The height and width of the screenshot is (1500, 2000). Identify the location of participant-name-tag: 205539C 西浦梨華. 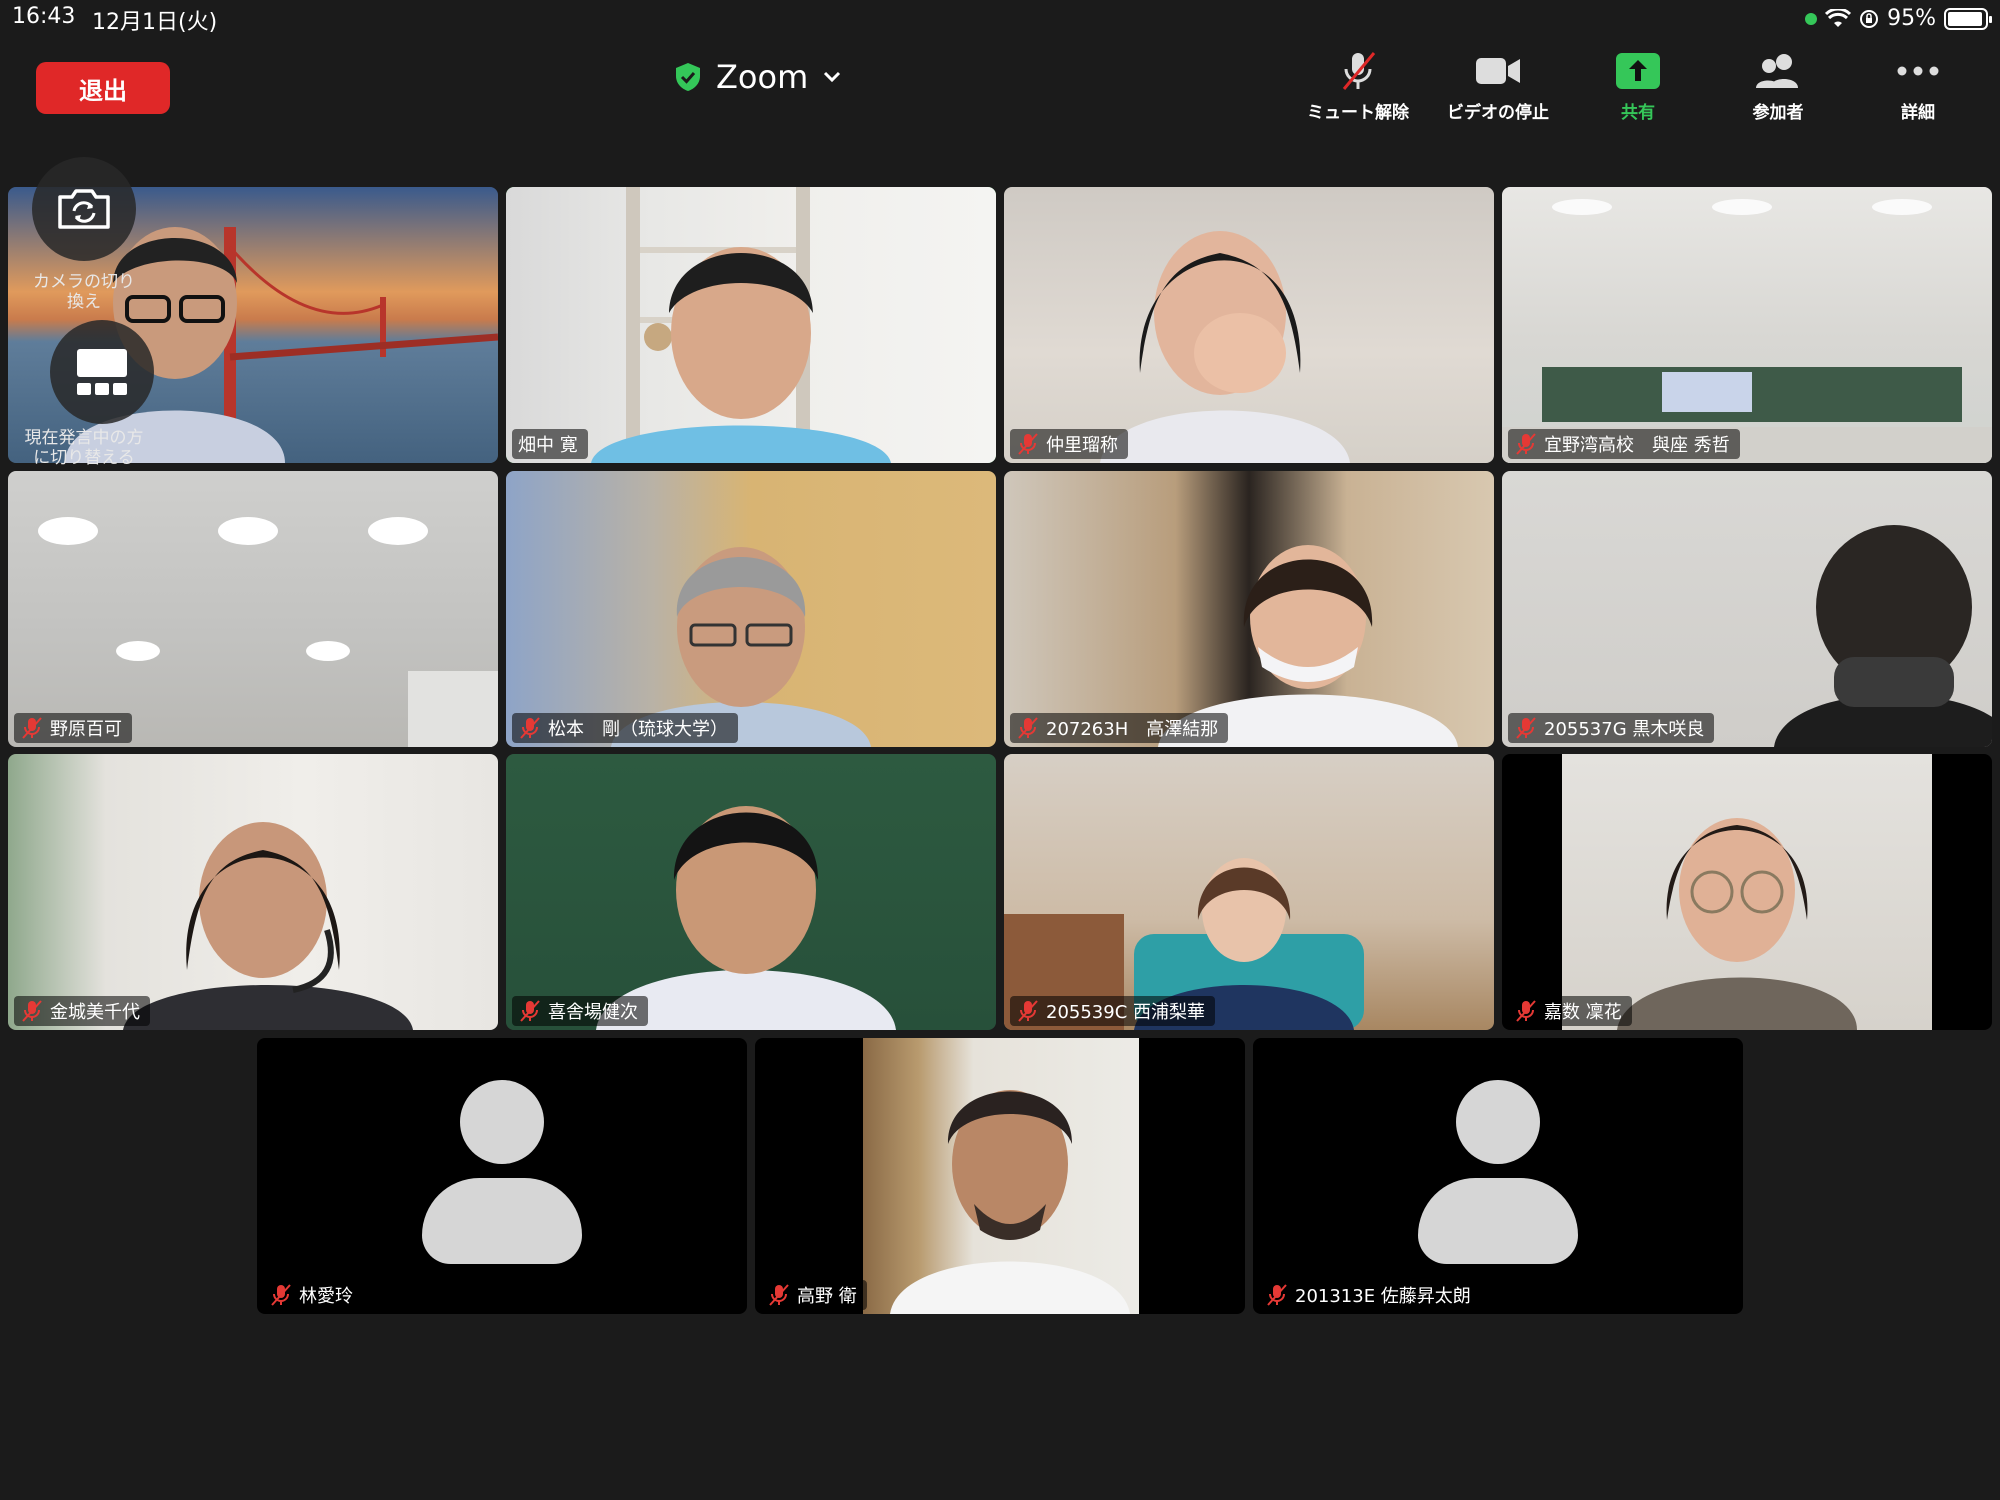
(1113, 1011).